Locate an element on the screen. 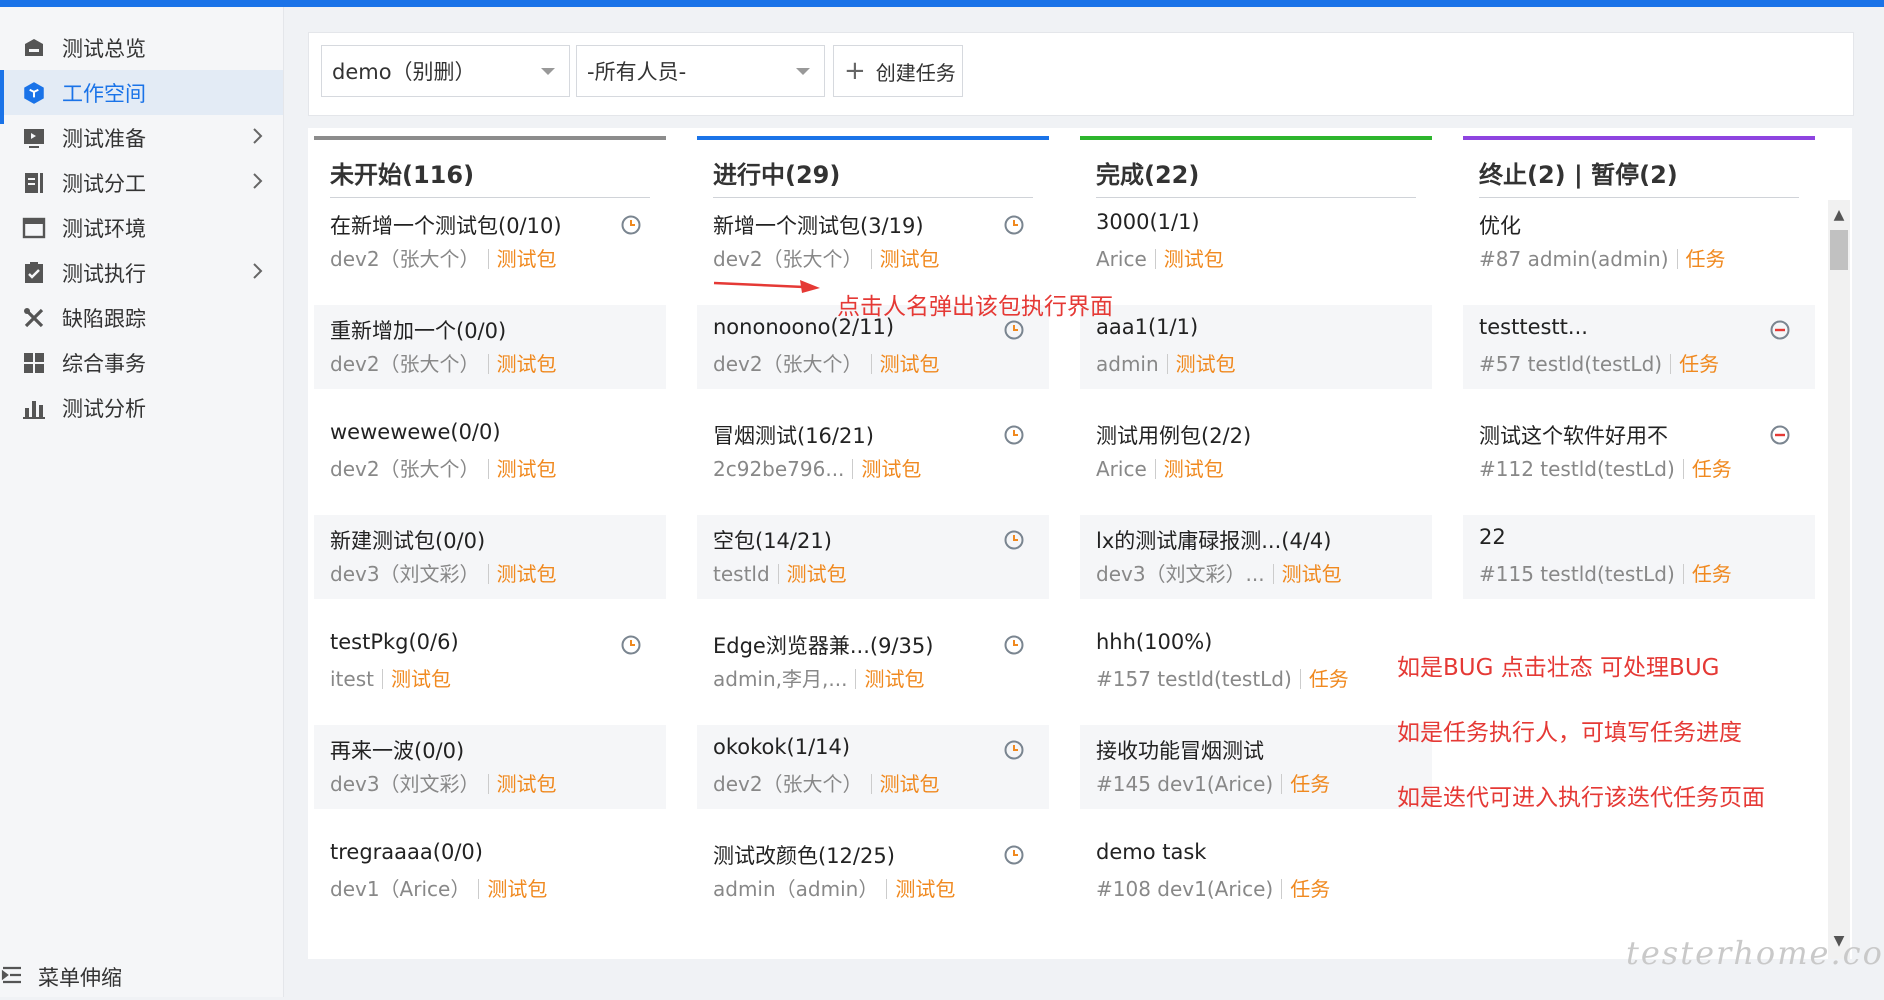 This screenshot has width=1884, height=1000. task-card: 冒烟测试(16/21) 2c92be796... 测试包 is located at coordinates (873, 462).